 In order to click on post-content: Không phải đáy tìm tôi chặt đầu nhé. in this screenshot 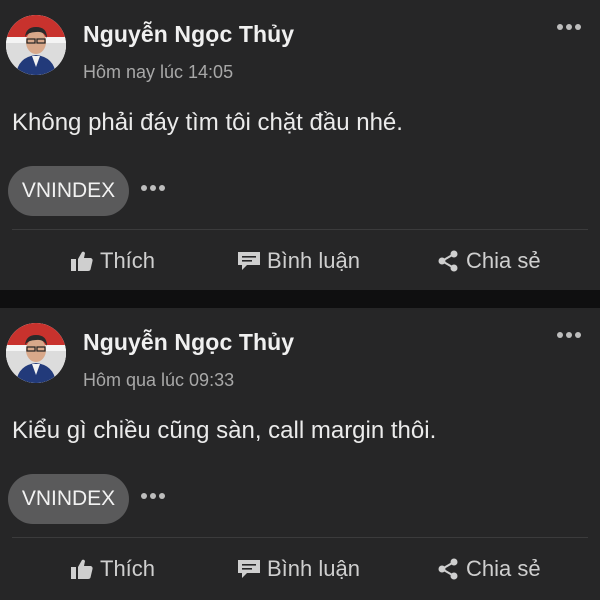, I will do `click(207, 122)`.